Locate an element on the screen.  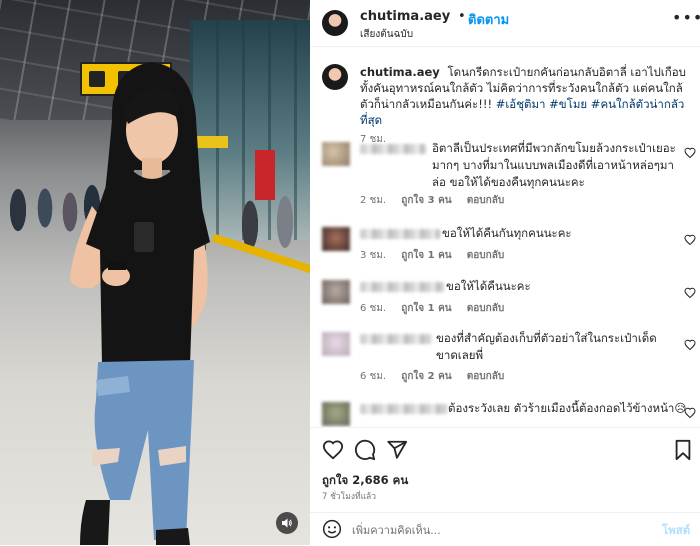
caption-avatar is located at coordinates (335, 77).